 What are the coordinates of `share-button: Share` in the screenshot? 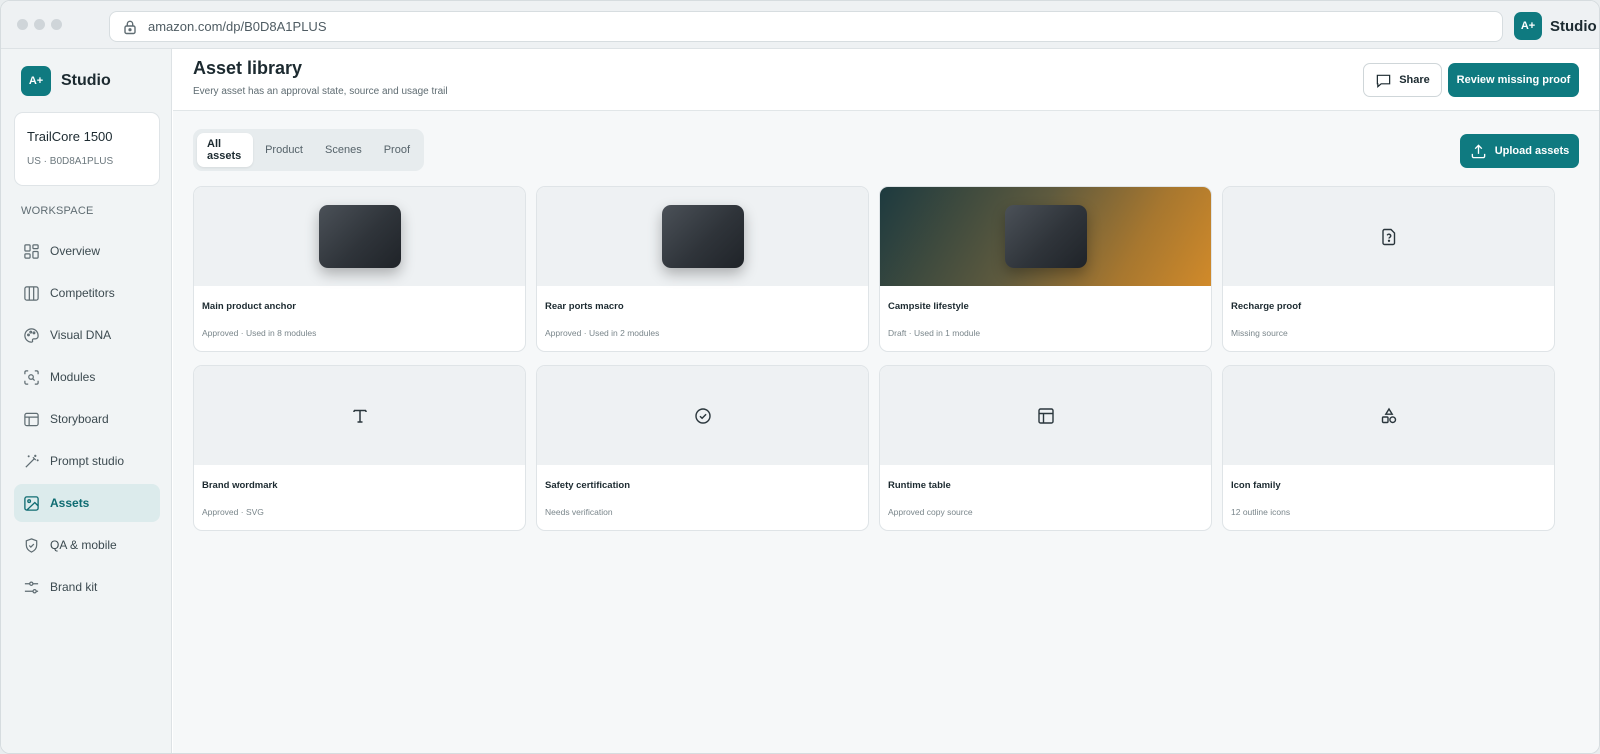 It's located at (1402, 80).